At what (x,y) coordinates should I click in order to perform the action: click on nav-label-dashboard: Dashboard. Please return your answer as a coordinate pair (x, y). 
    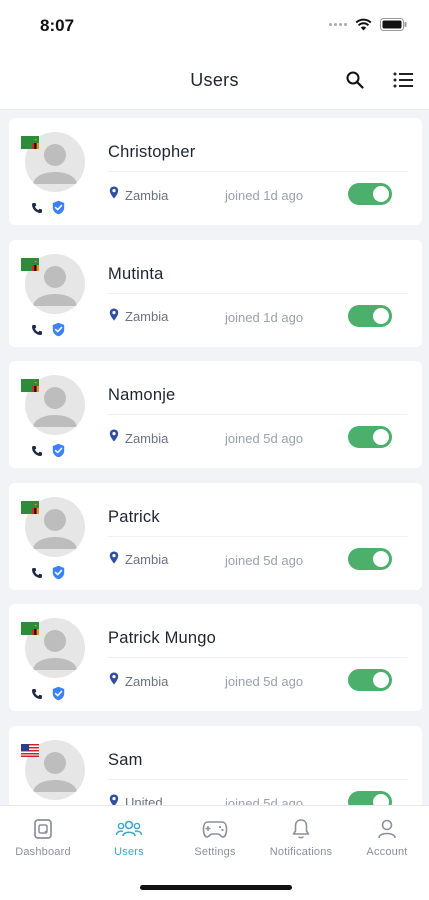
    Looking at the image, I should click on (43, 852).